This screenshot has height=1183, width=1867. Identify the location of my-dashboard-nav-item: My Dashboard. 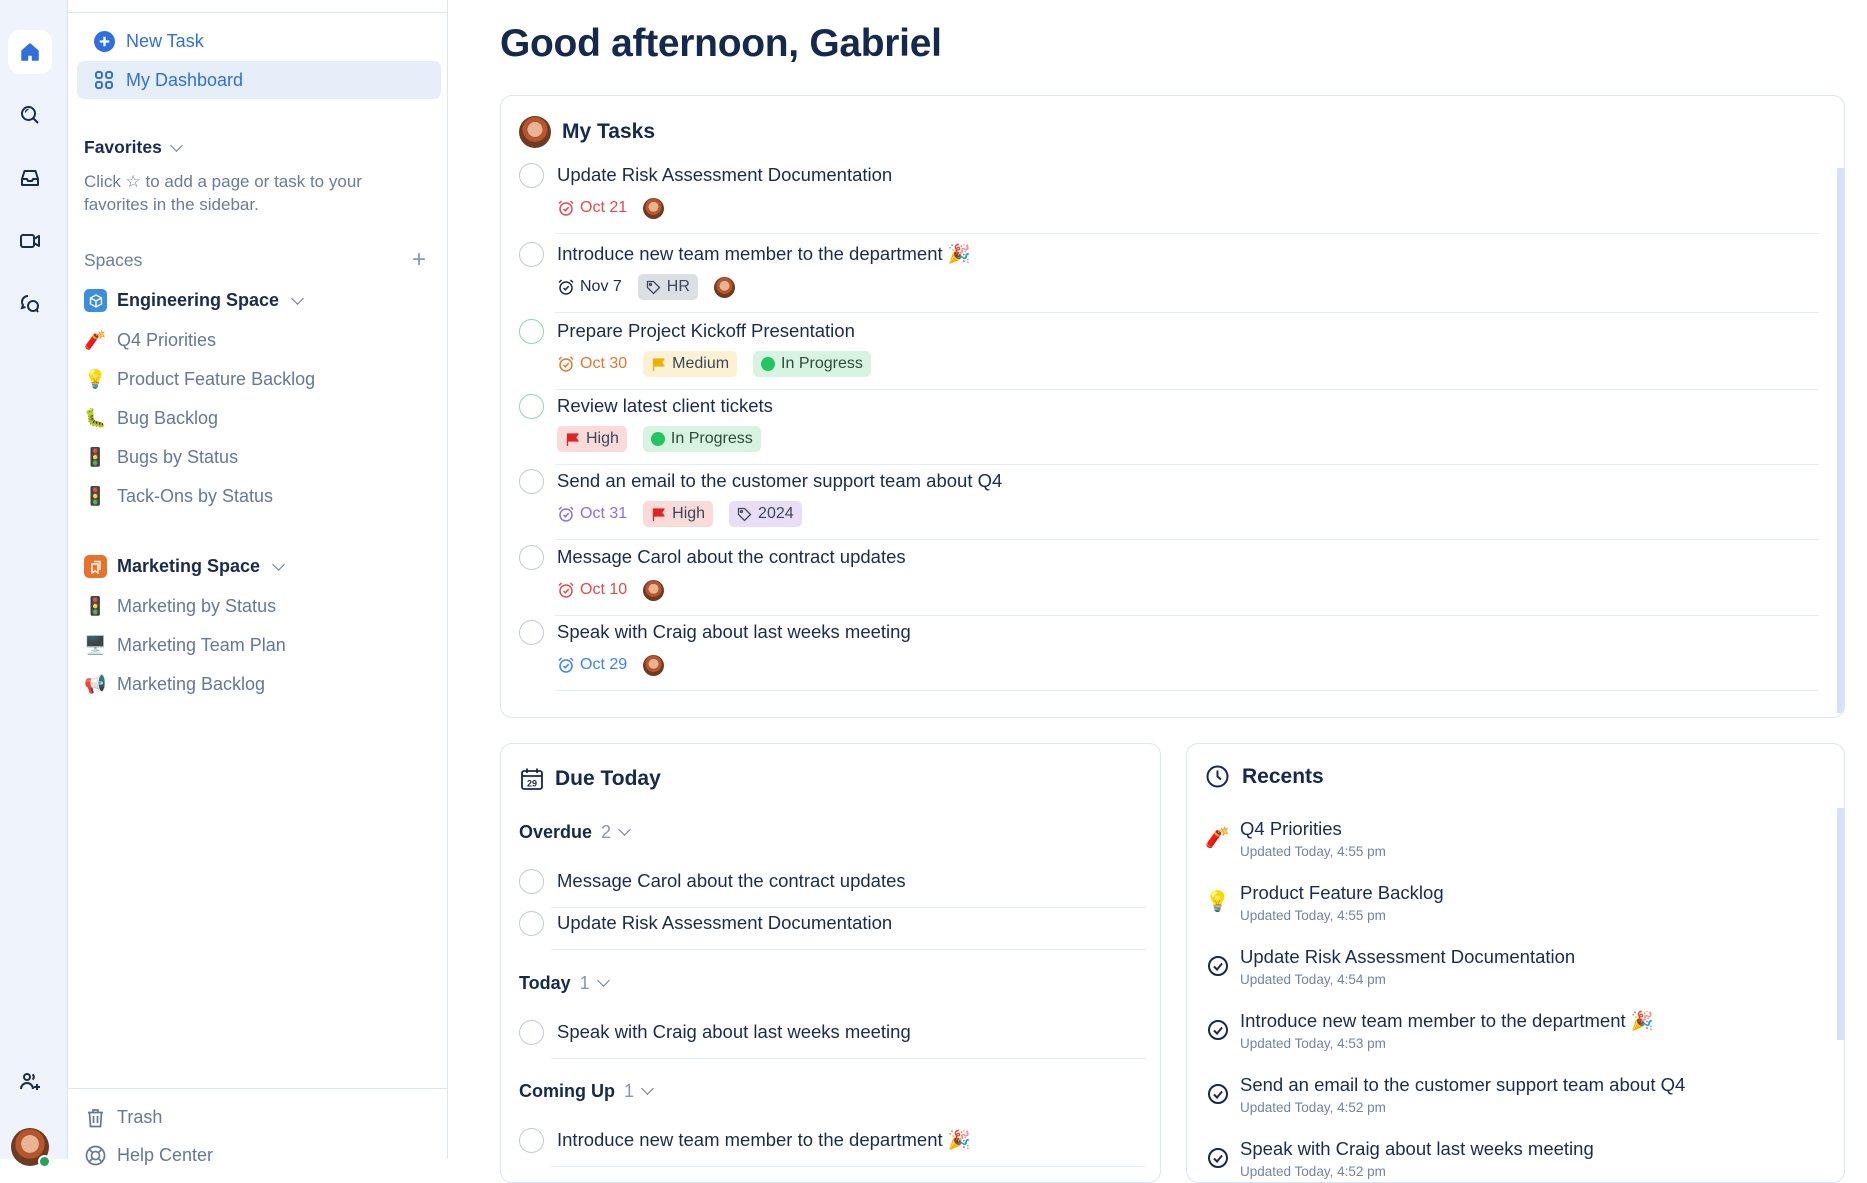
(259, 80).